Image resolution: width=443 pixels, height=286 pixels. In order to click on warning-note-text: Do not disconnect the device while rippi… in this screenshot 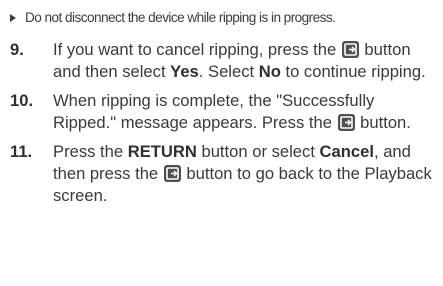, I will do `click(180, 17)`.